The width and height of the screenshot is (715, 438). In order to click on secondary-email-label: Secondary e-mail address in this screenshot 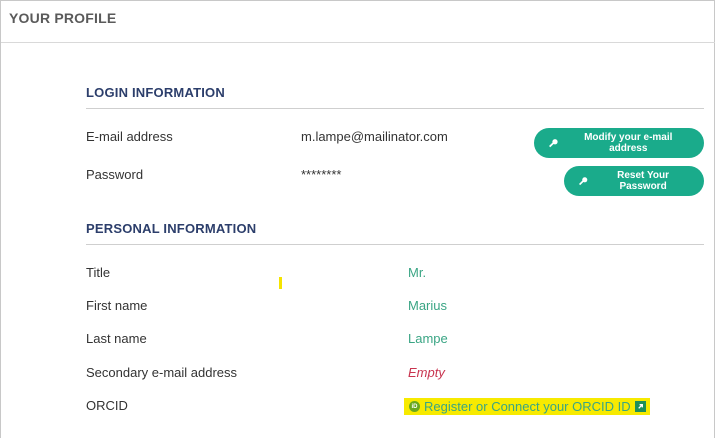, I will do `click(162, 372)`.